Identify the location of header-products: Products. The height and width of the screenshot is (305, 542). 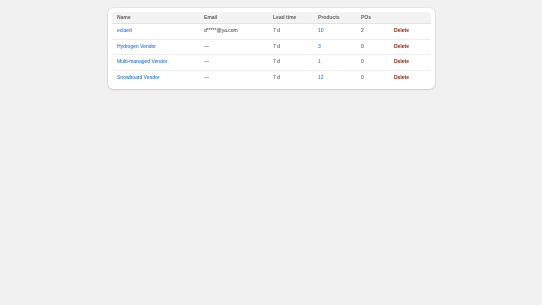
(334, 18).